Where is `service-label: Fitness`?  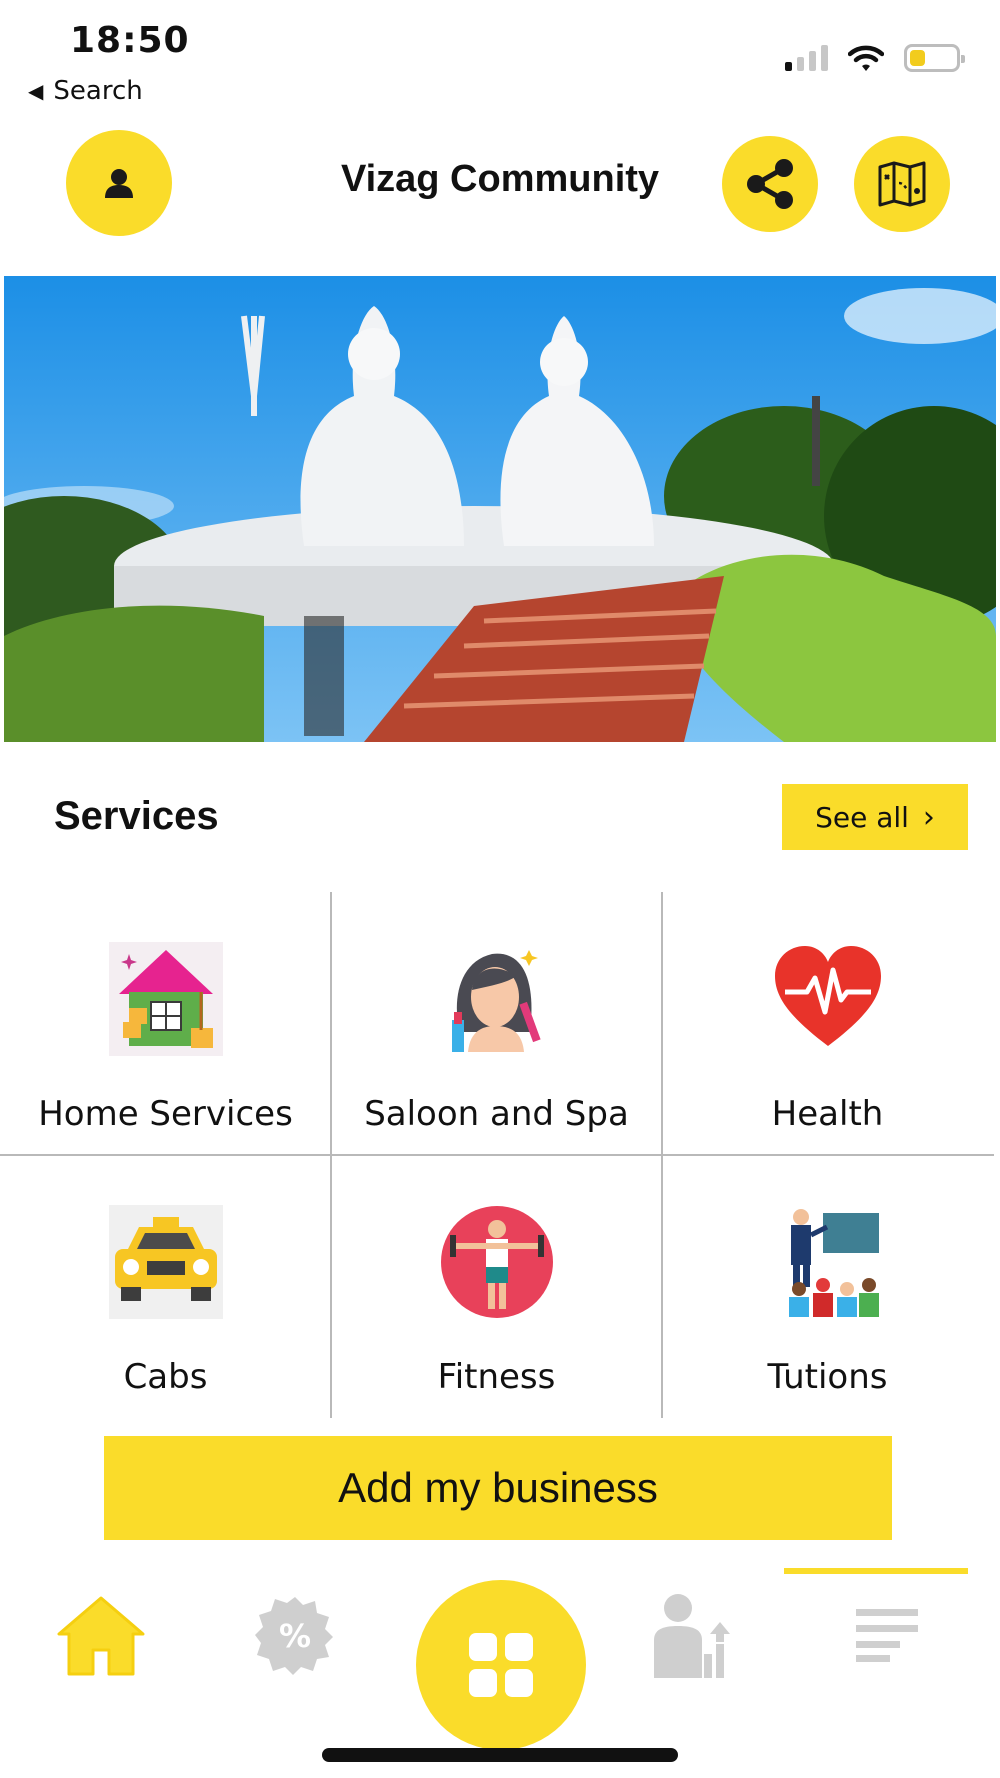 service-label: Fitness is located at coordinates (496, 1377).